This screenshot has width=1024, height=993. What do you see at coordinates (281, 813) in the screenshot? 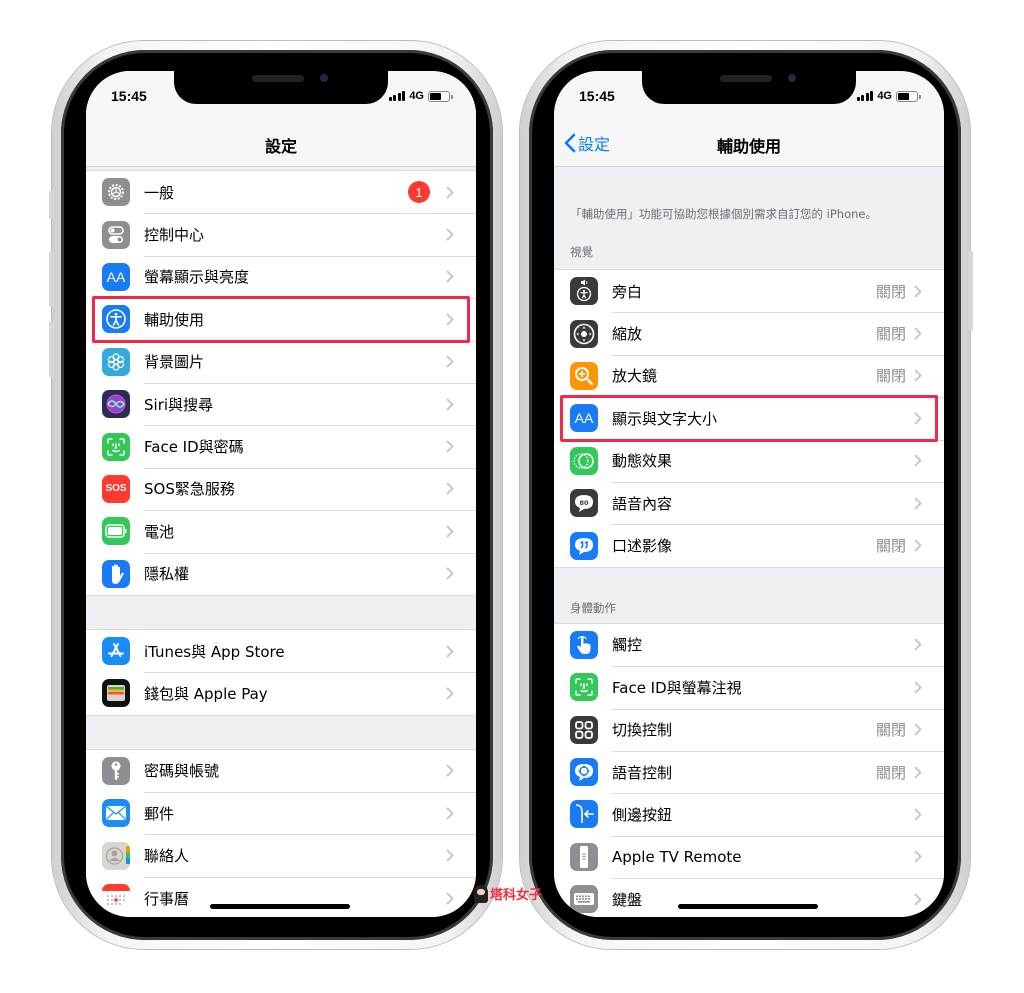
I see `list-item: 郵件` at bounding box center [281, 813].